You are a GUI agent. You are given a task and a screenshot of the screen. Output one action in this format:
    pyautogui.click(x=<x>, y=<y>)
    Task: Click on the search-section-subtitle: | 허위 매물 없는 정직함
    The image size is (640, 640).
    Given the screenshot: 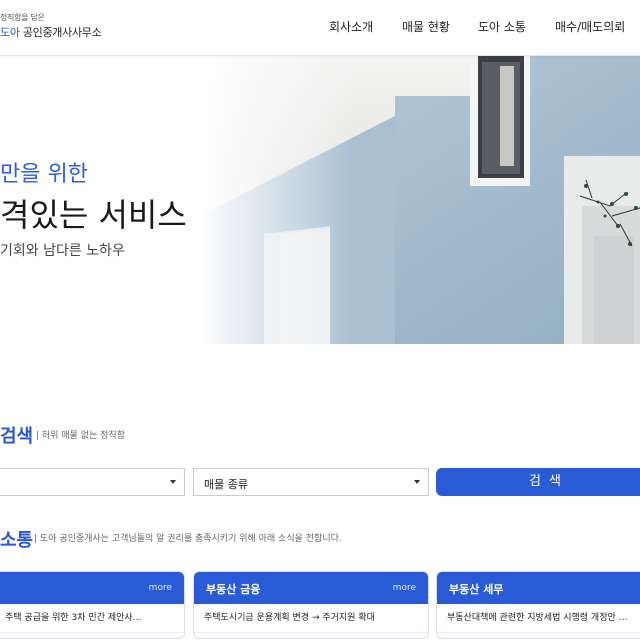 What is the action you would take?
    pyautogui.click(x=80, y=436)
    